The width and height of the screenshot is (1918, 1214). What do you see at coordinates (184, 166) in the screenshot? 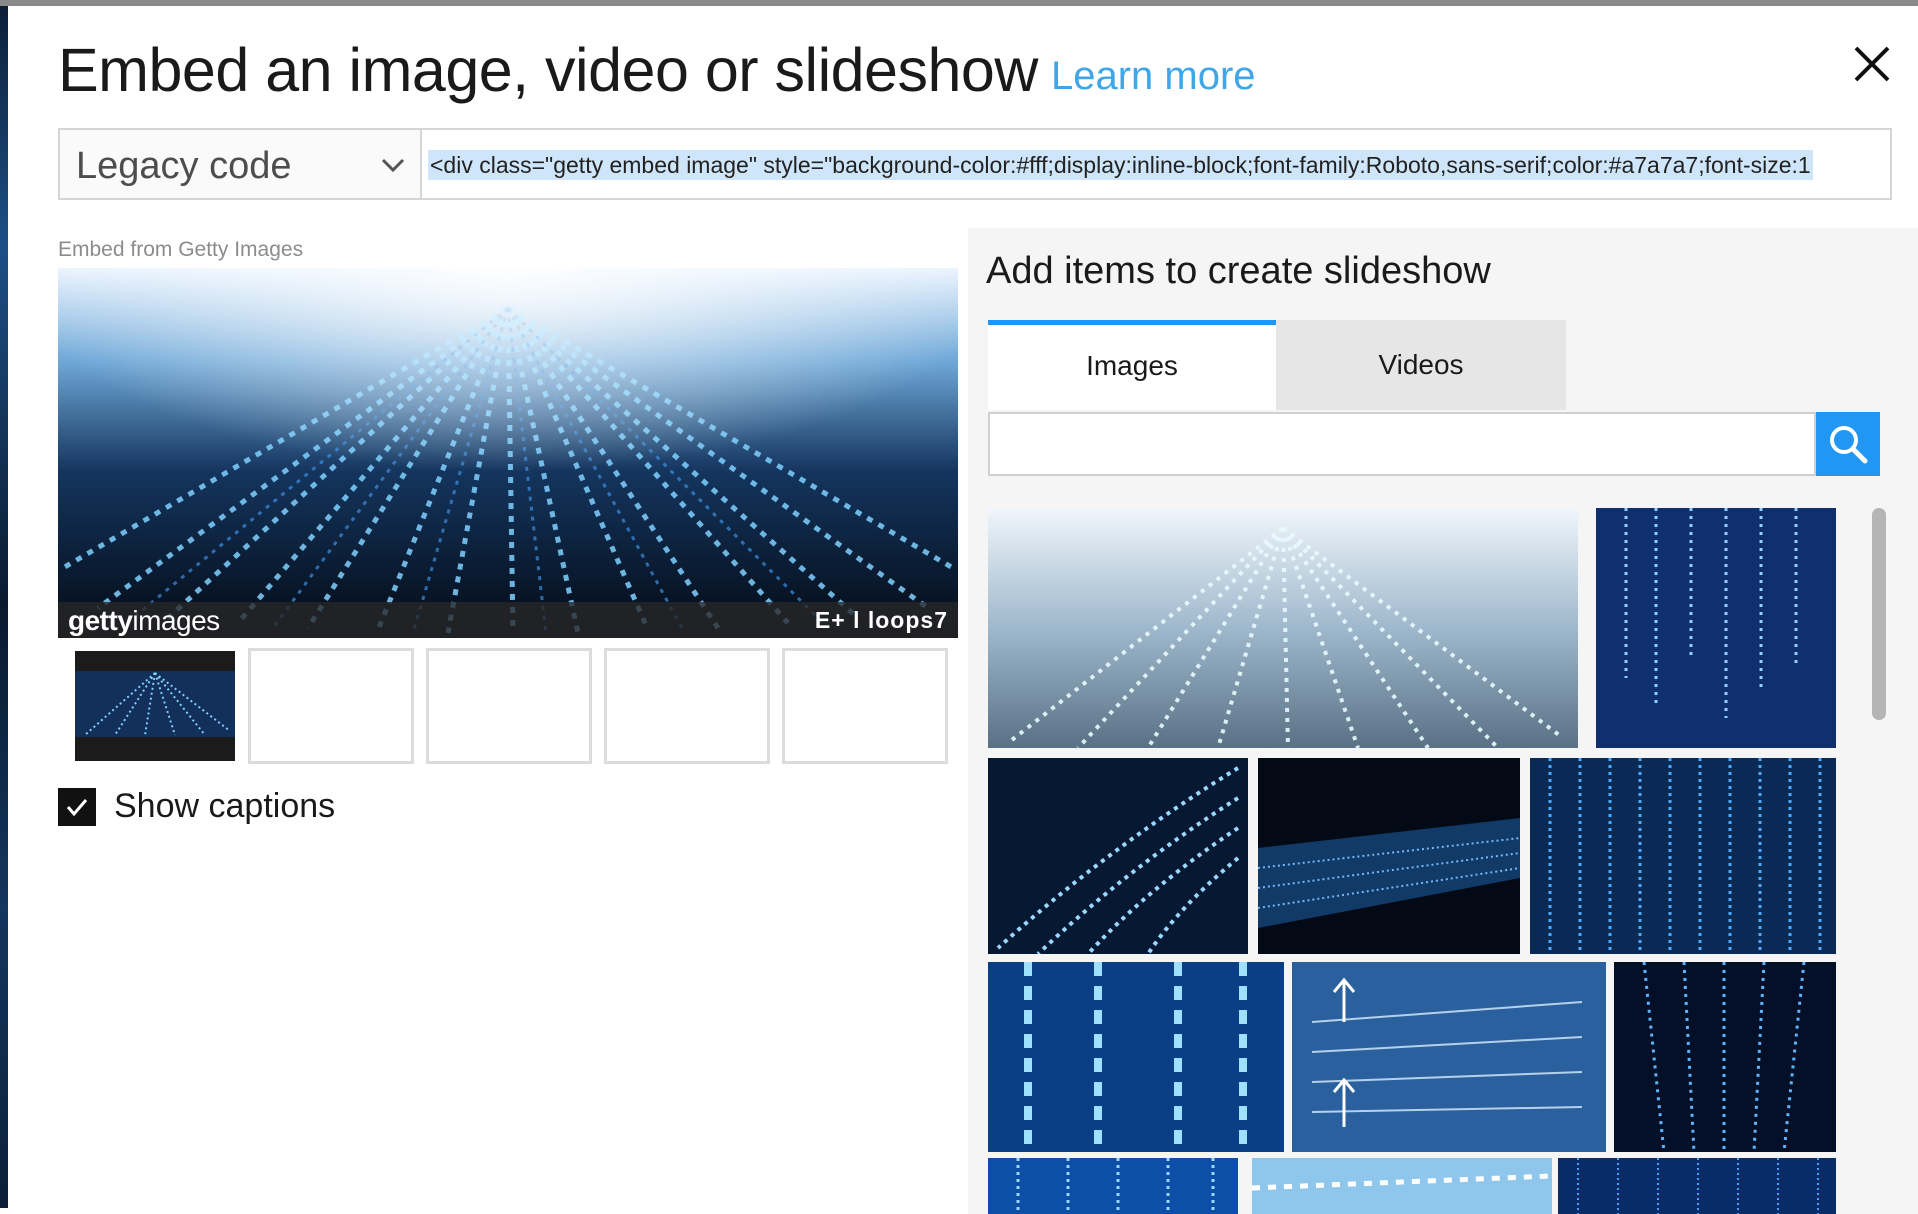
I see `embed-format-value: Legacy code` at bounding box center [184, 166].